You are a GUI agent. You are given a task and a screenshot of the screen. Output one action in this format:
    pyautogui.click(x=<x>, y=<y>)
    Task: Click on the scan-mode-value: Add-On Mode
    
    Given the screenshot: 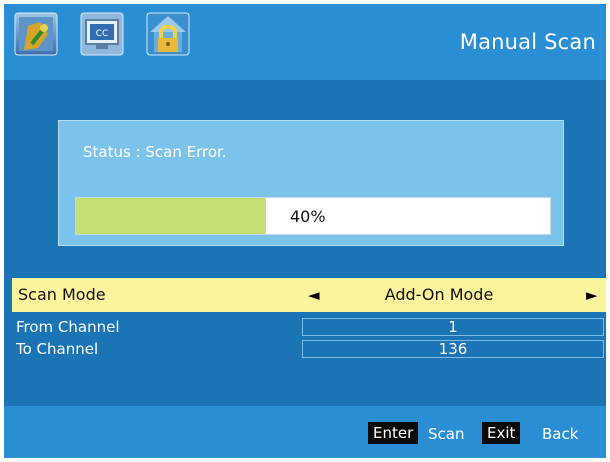 What is the action you would take?
    pyautogui.click(x=439, y=294)
    